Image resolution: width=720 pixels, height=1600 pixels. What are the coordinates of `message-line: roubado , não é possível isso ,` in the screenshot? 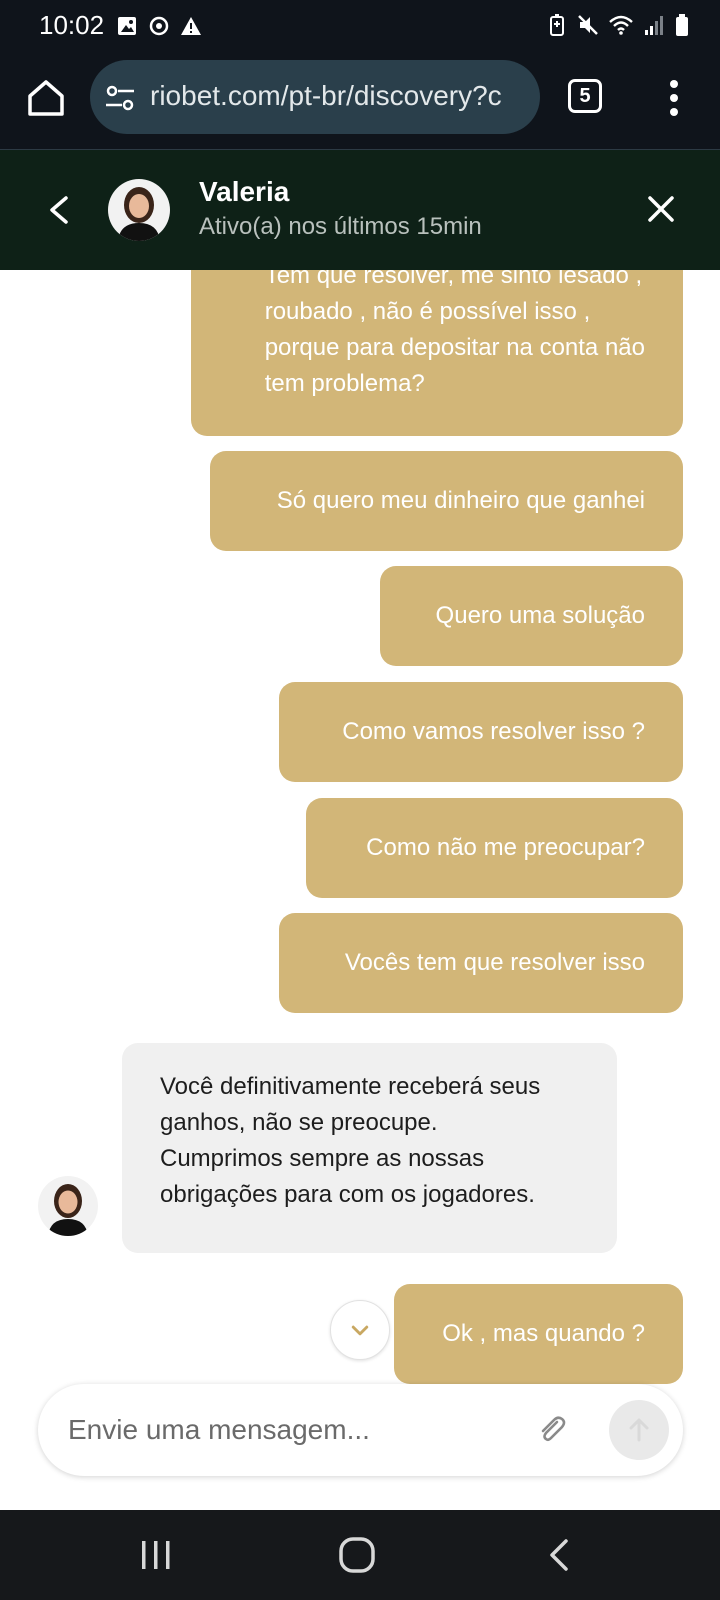 It's located at (427, 311).